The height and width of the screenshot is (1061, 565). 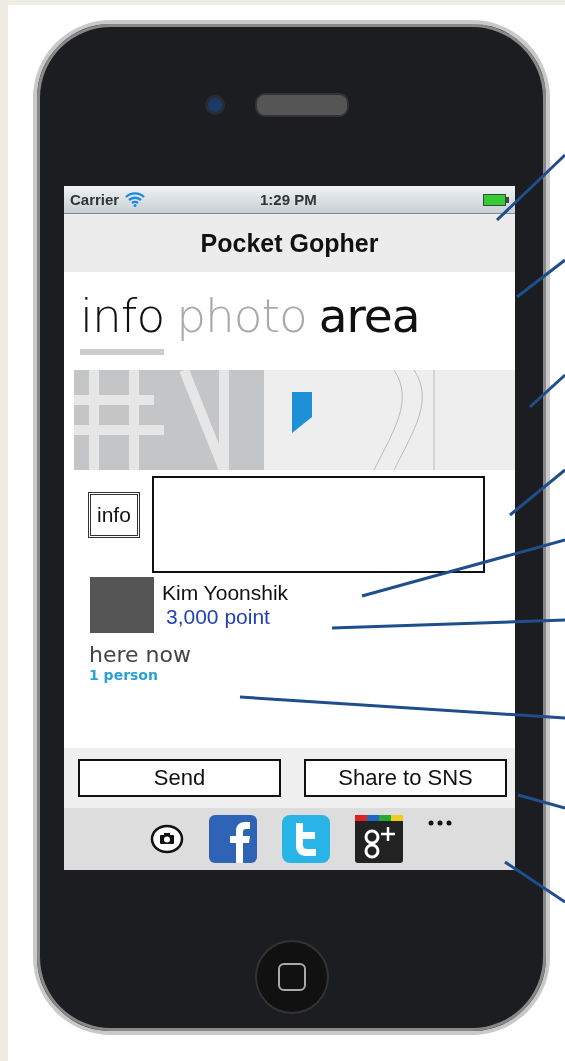 I want to click on tab: area, so click(x=369, y=321).